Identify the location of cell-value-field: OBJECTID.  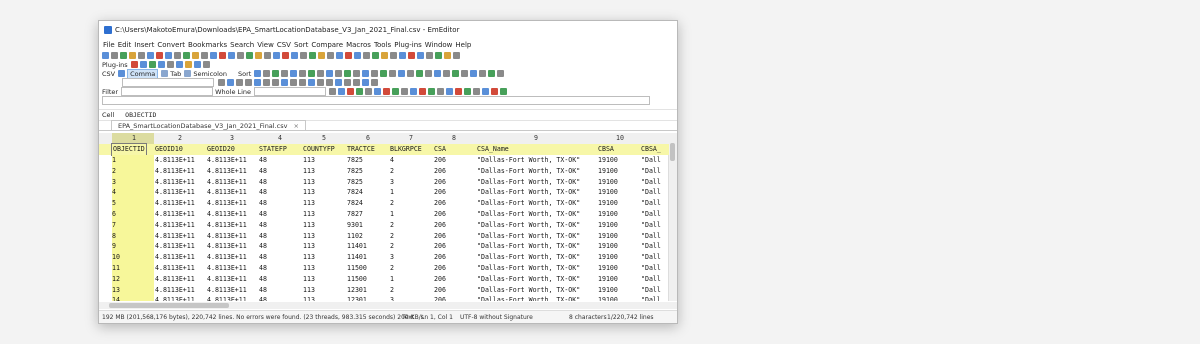
(140, 115).